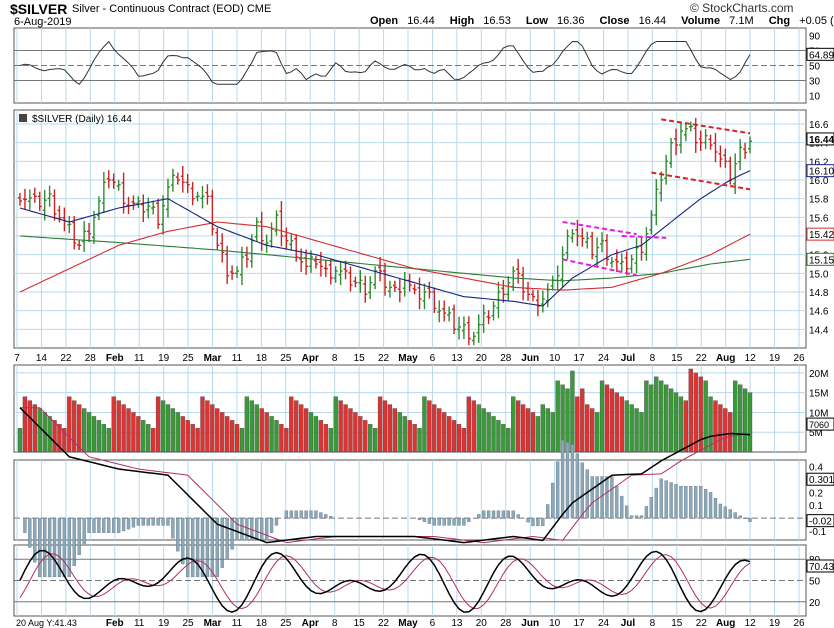 The image size is (834, 628). What do you see at coordinates (819, 312) in the screenshot?
I see `price-tick-label: 14.6` at bounding box center [819, 312].